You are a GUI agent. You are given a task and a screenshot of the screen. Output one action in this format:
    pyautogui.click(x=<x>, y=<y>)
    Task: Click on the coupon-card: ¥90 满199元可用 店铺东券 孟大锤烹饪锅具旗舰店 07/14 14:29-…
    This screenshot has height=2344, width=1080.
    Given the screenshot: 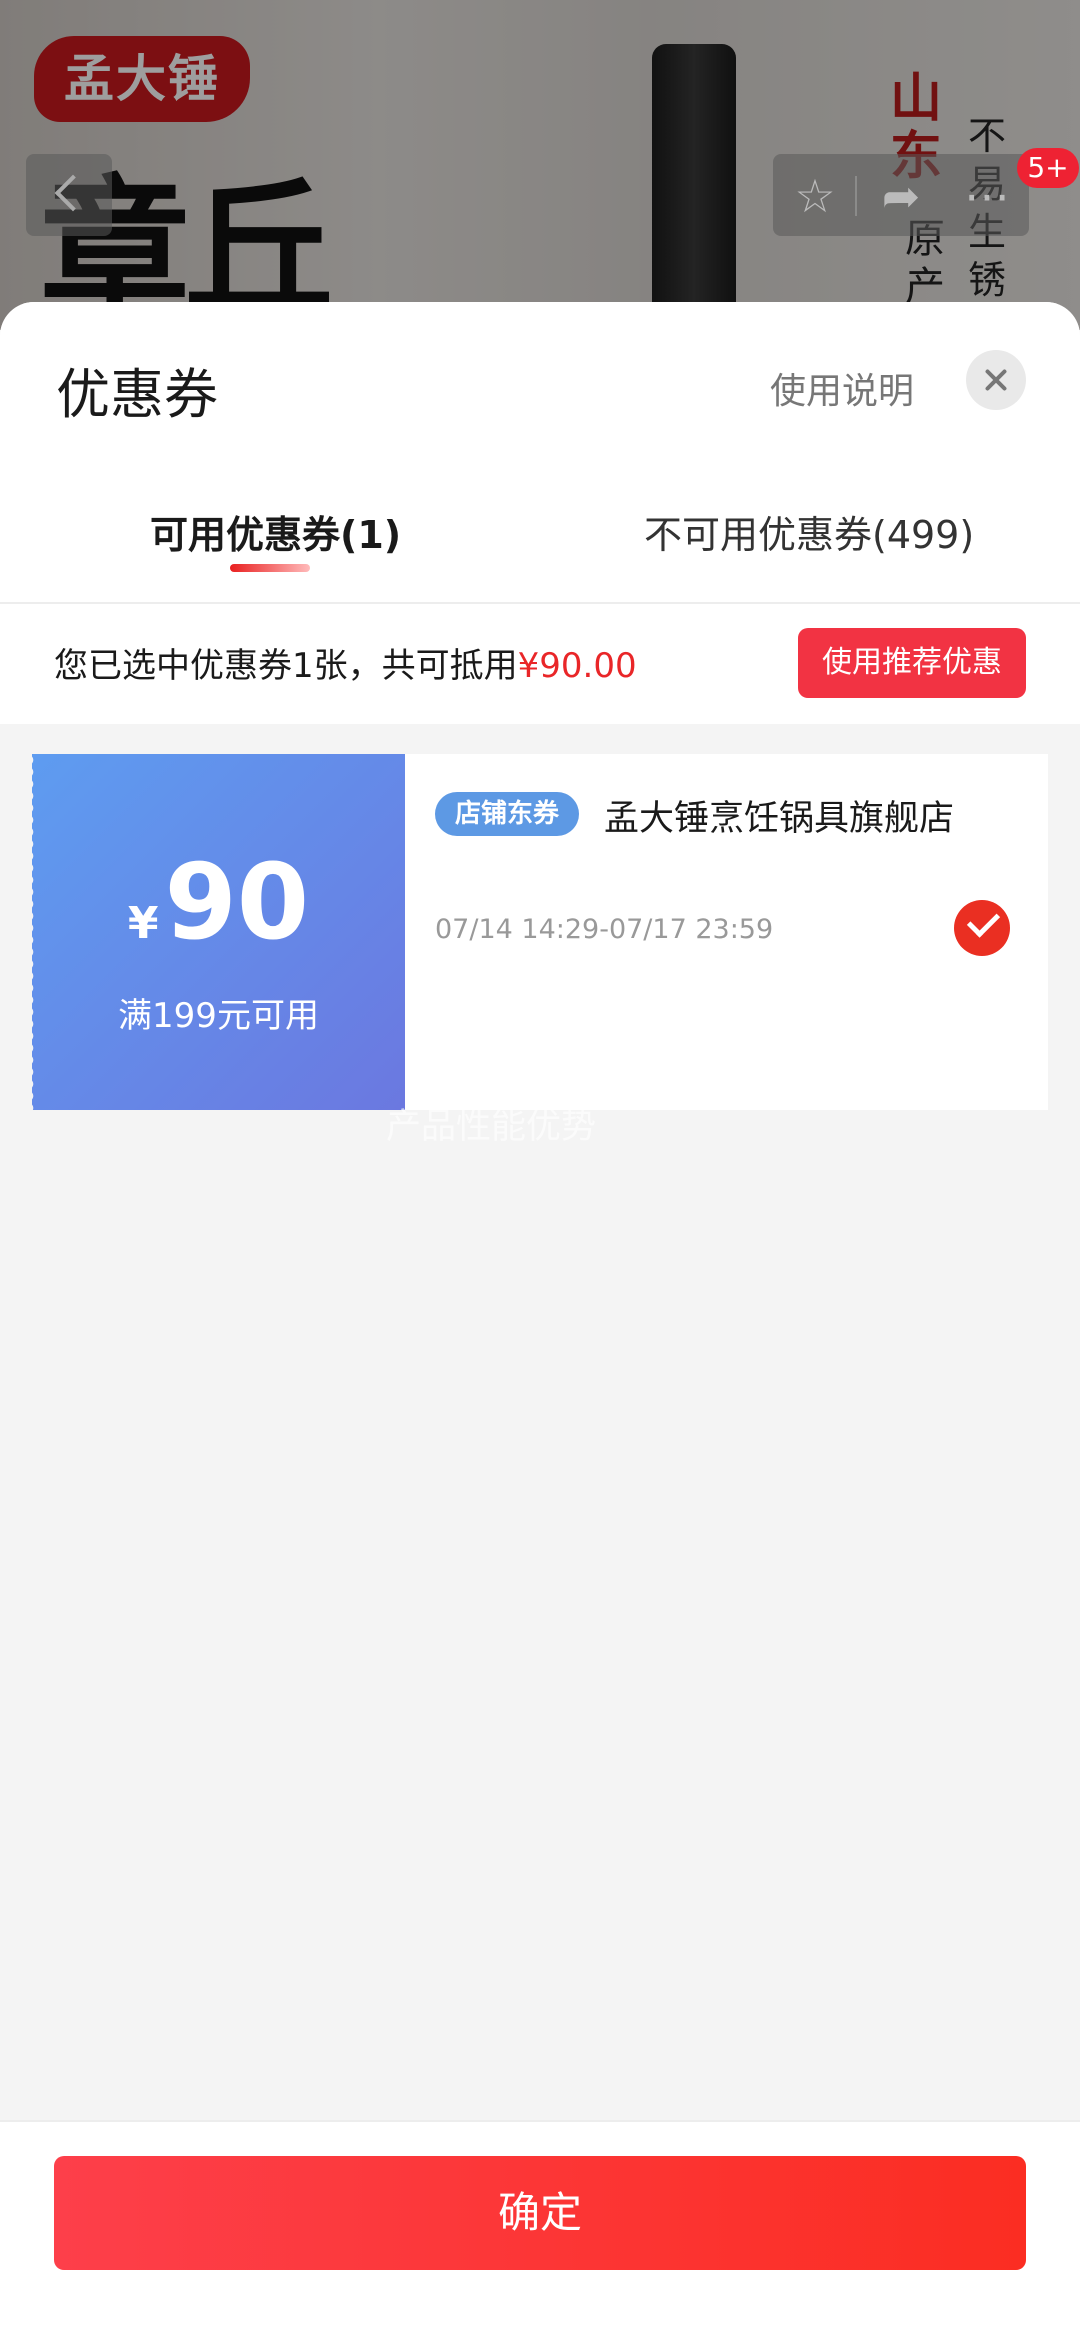 What is the action you would take?
    pyautogui.click(x=538, y=932)
    